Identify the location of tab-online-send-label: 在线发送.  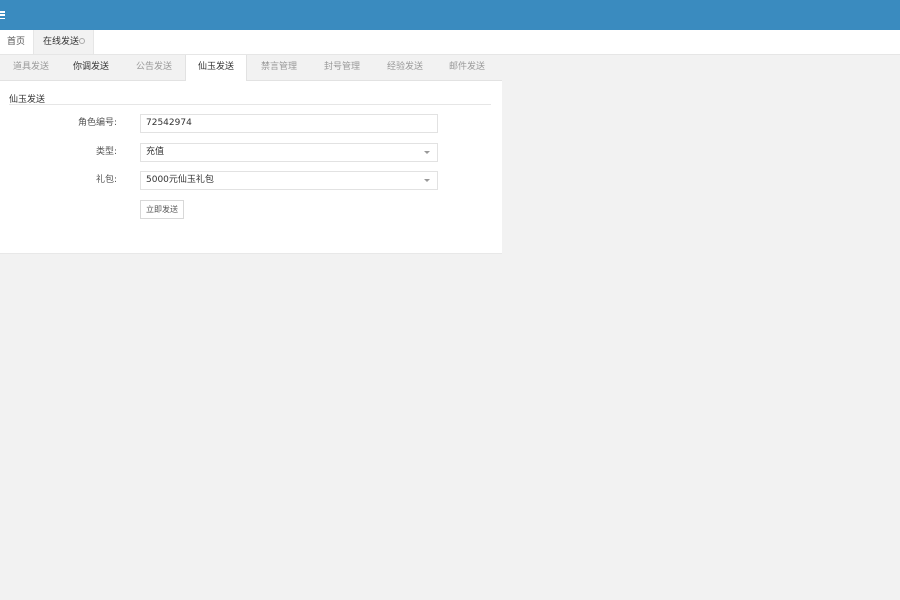
(61, 42).